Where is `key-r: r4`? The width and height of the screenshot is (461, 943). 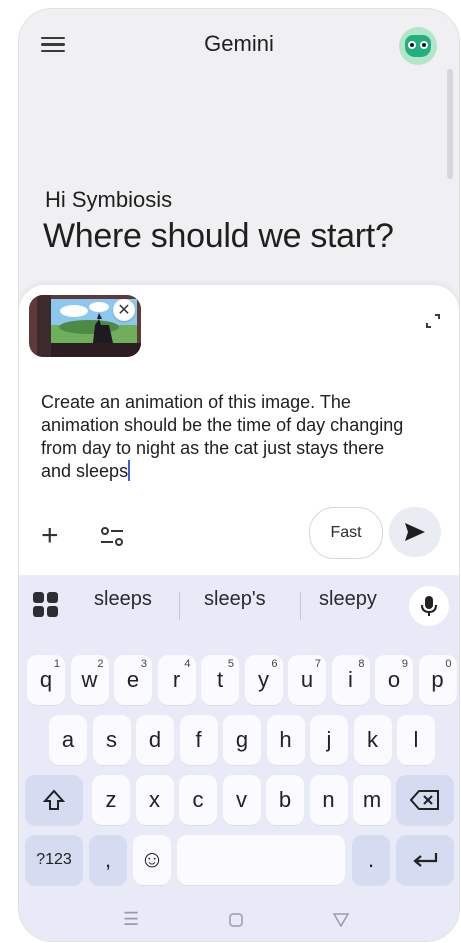
key-r: r4 is located at coordinates (176, 680).